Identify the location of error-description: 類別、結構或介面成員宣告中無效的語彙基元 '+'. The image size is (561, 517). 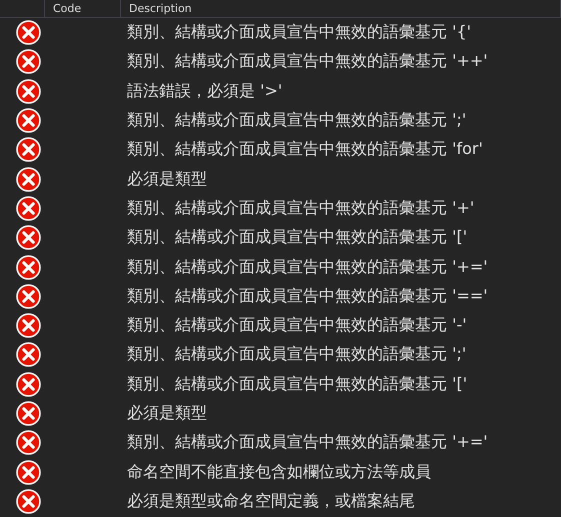
(300, 207).